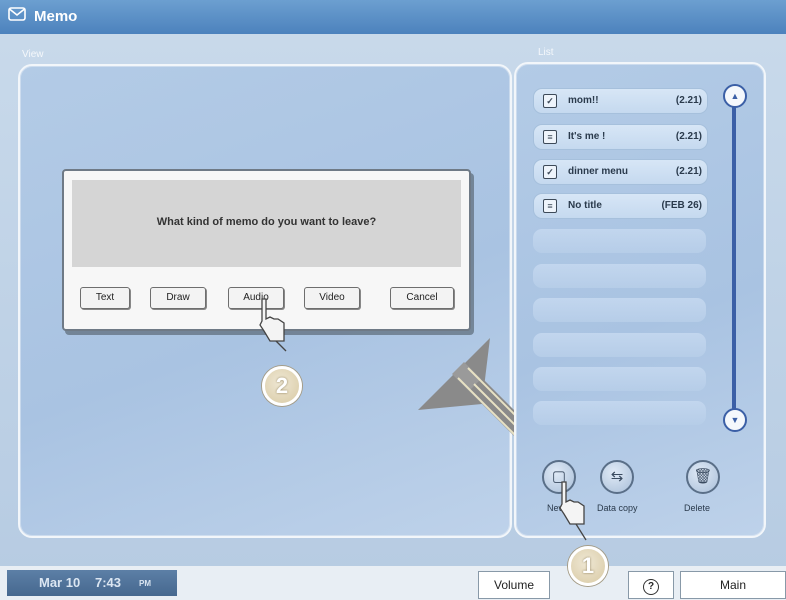 This screenshot has height=600, width=786. I want to click on date-time-display: Mar 10 7:43 PM, so click(92, 583).